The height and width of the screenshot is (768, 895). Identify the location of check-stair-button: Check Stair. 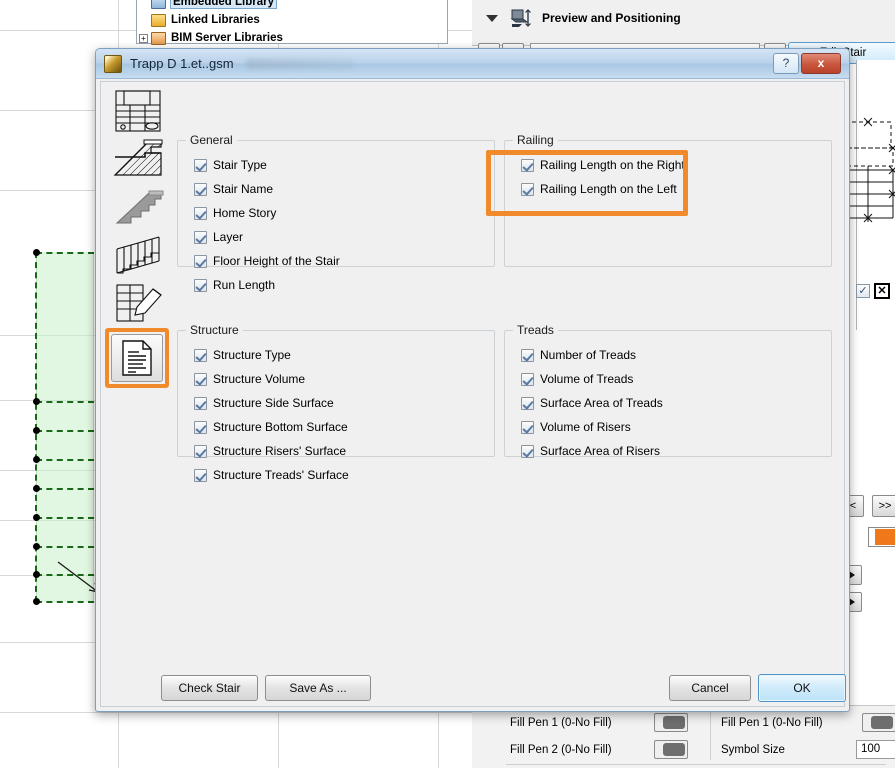
(209, 688).